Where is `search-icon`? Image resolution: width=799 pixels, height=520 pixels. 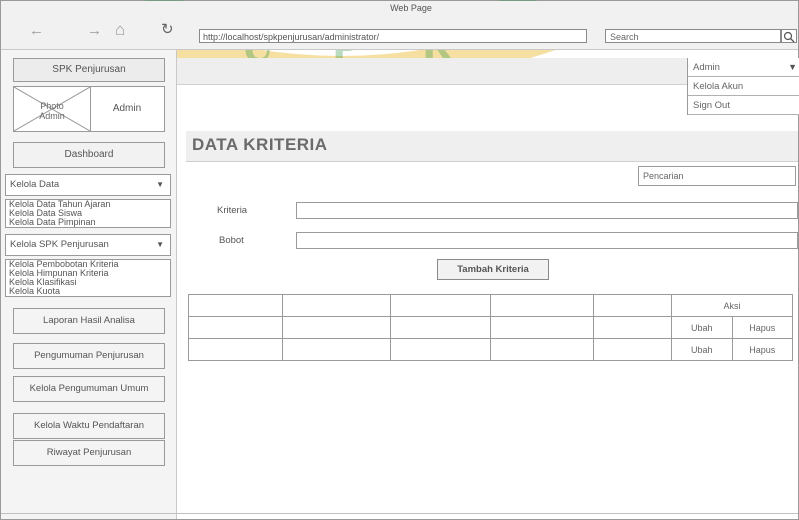
search-icon is located at coordinates (789, 37).